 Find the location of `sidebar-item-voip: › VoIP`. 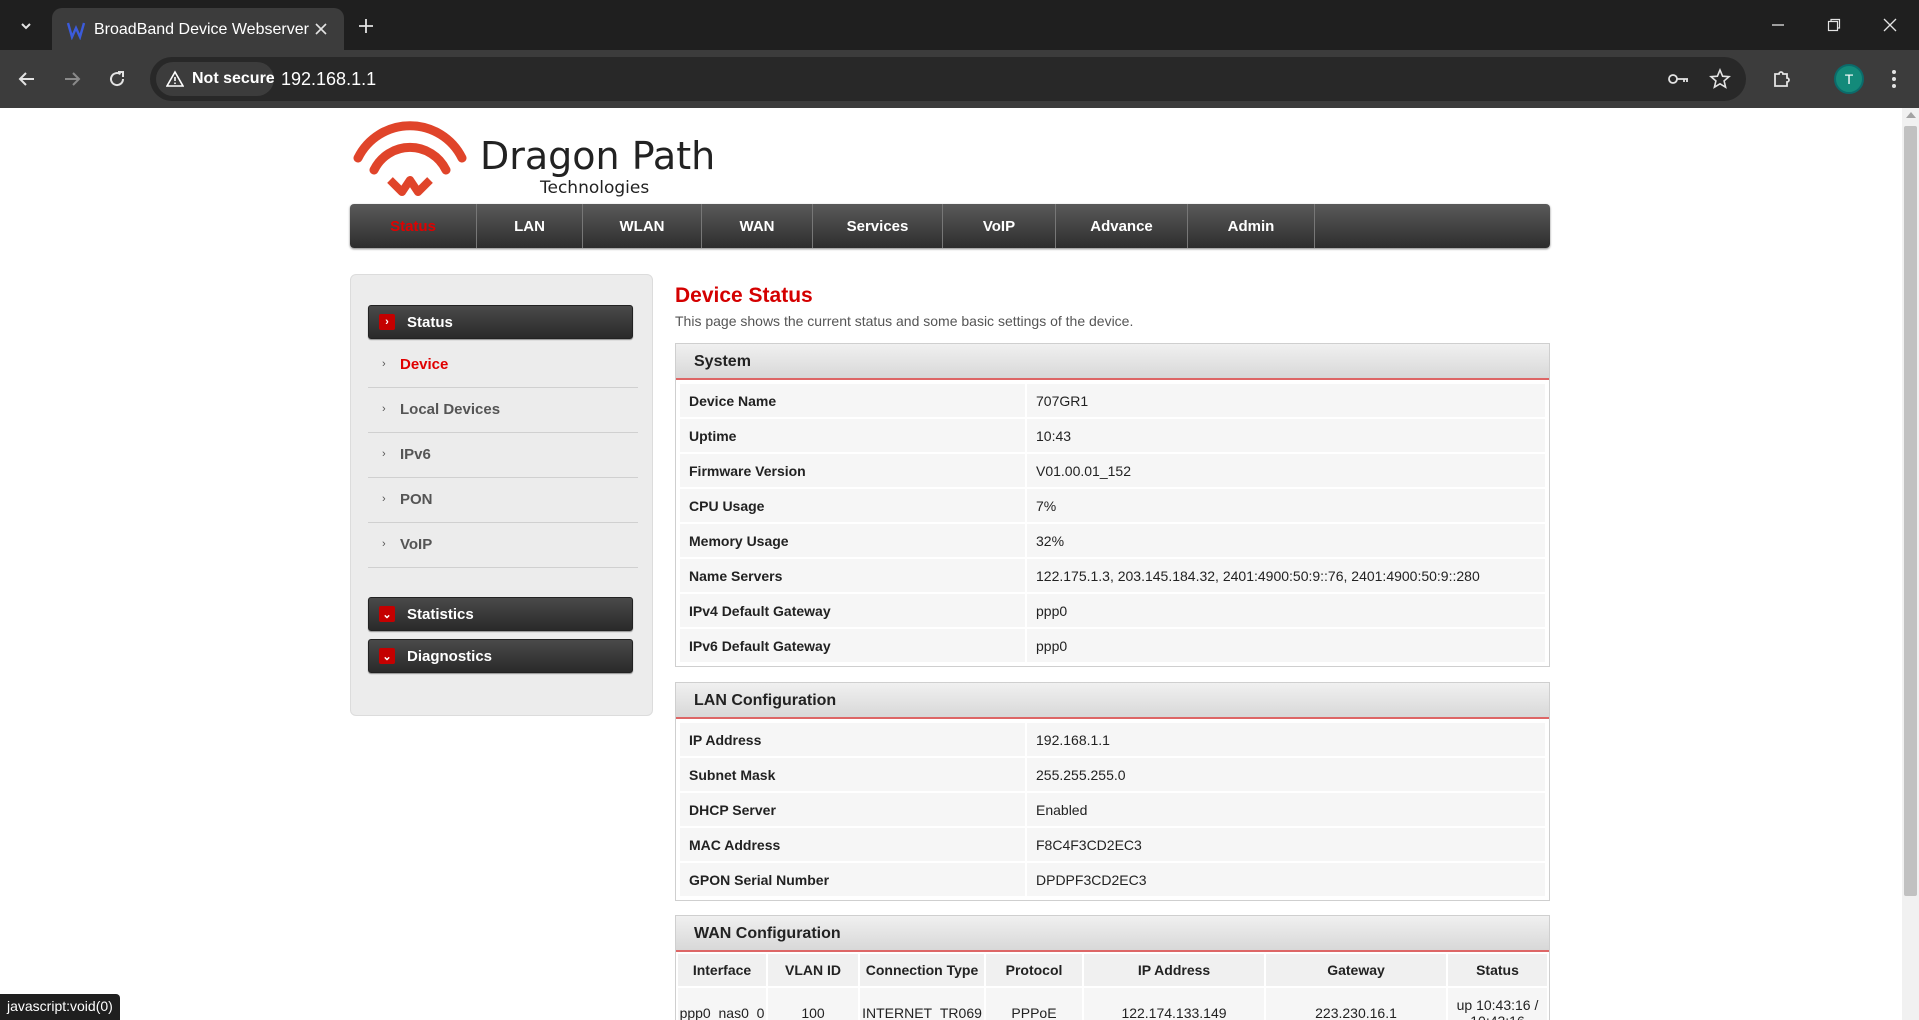

sidebar-item-voip: › VoIP is located at coordinates (503, 545).